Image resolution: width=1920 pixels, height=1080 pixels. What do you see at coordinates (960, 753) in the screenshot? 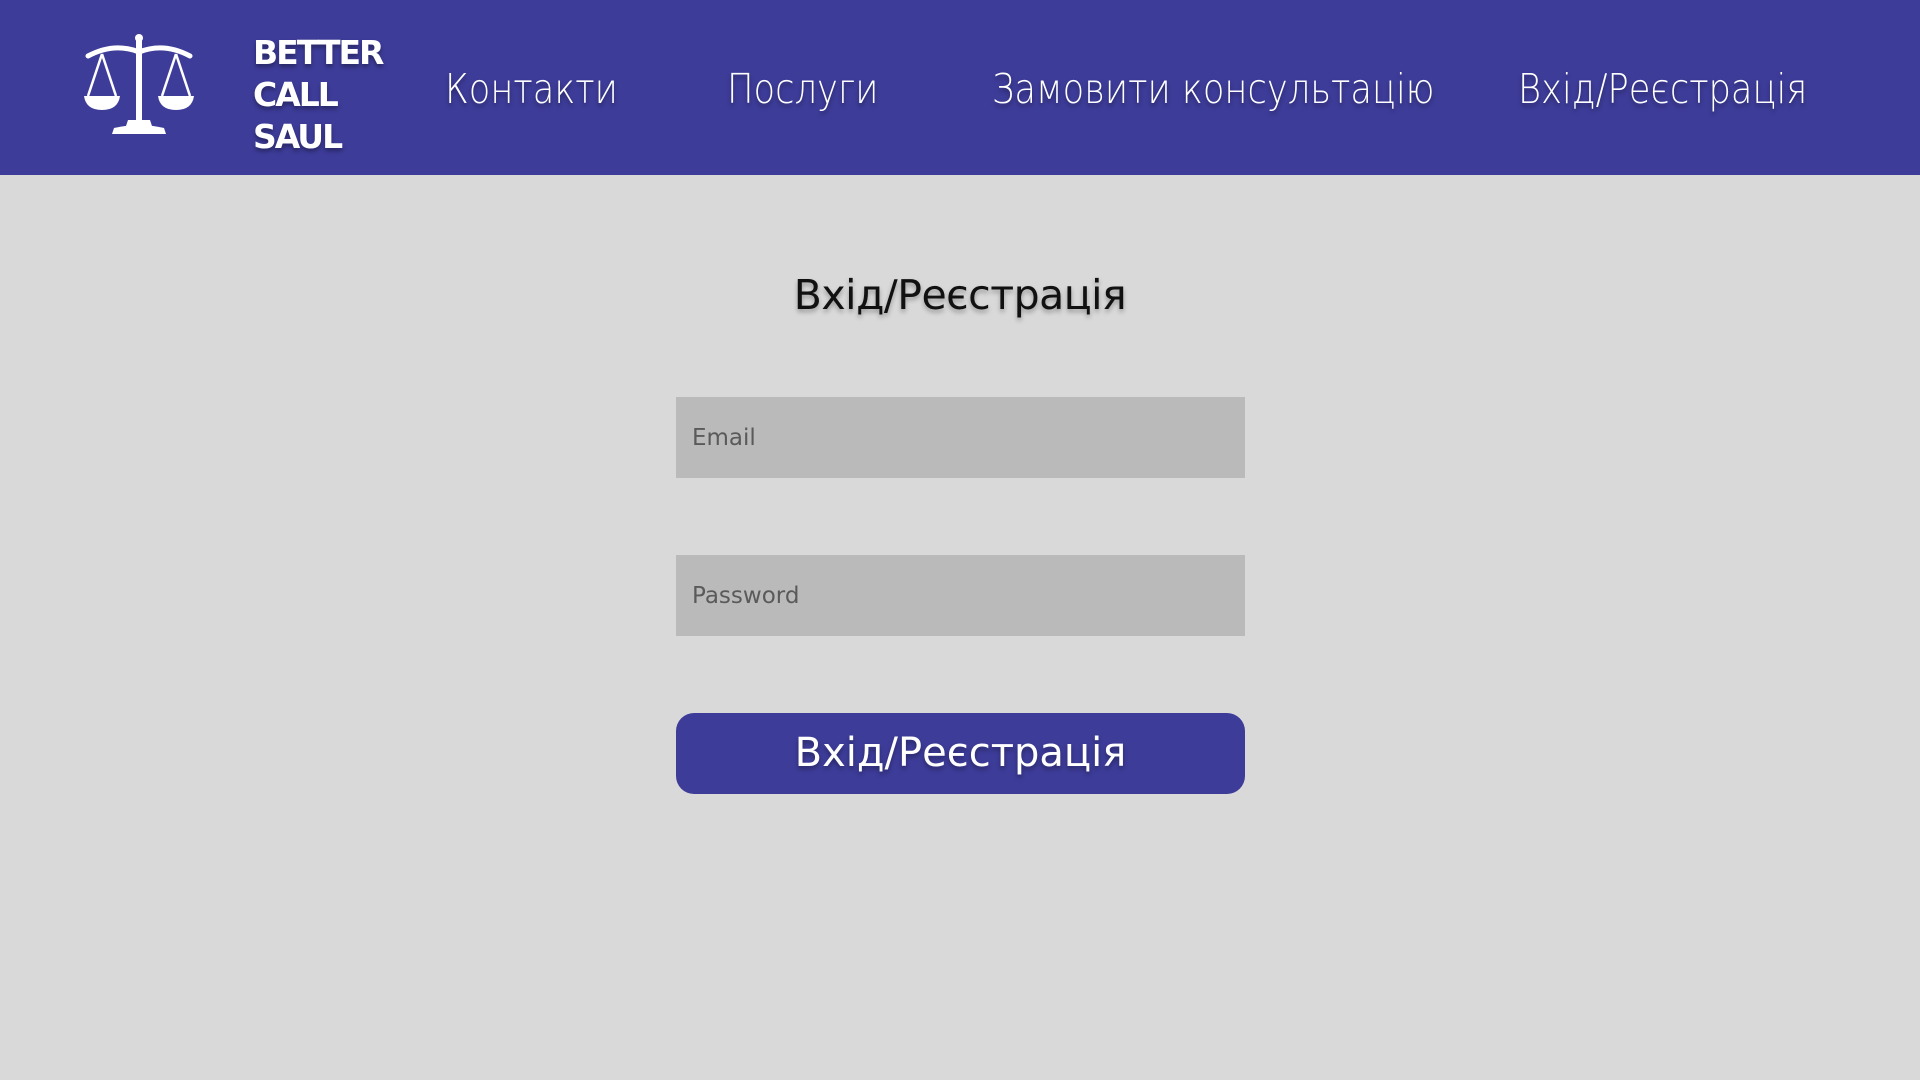
I see `login-register-button: Вхід/Реєстрація` at bounding box center [960, 753].